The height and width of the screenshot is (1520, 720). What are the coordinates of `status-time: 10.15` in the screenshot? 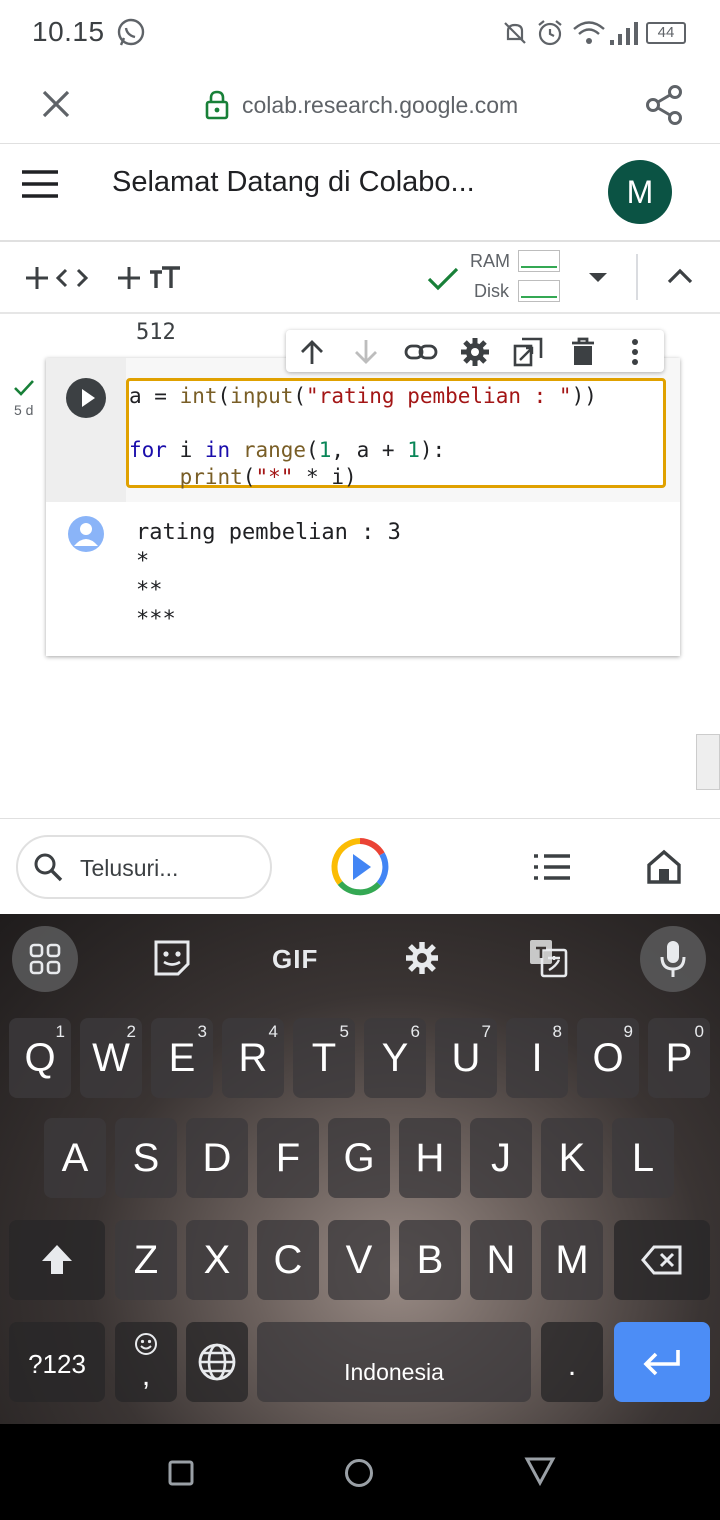 It's located at (68, 31).